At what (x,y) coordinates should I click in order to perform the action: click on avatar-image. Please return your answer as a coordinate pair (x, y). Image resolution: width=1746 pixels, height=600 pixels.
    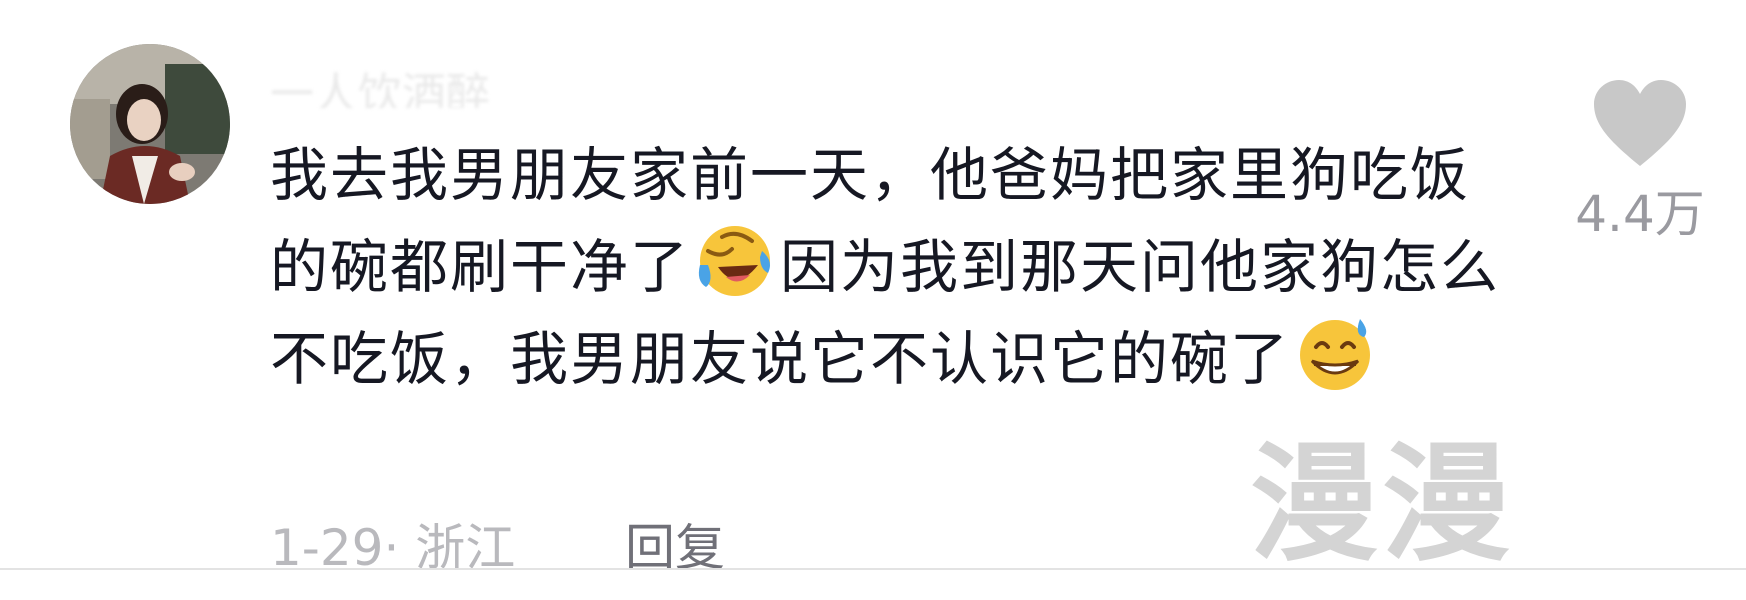
    Looking at the image, I should click on (150, 124).